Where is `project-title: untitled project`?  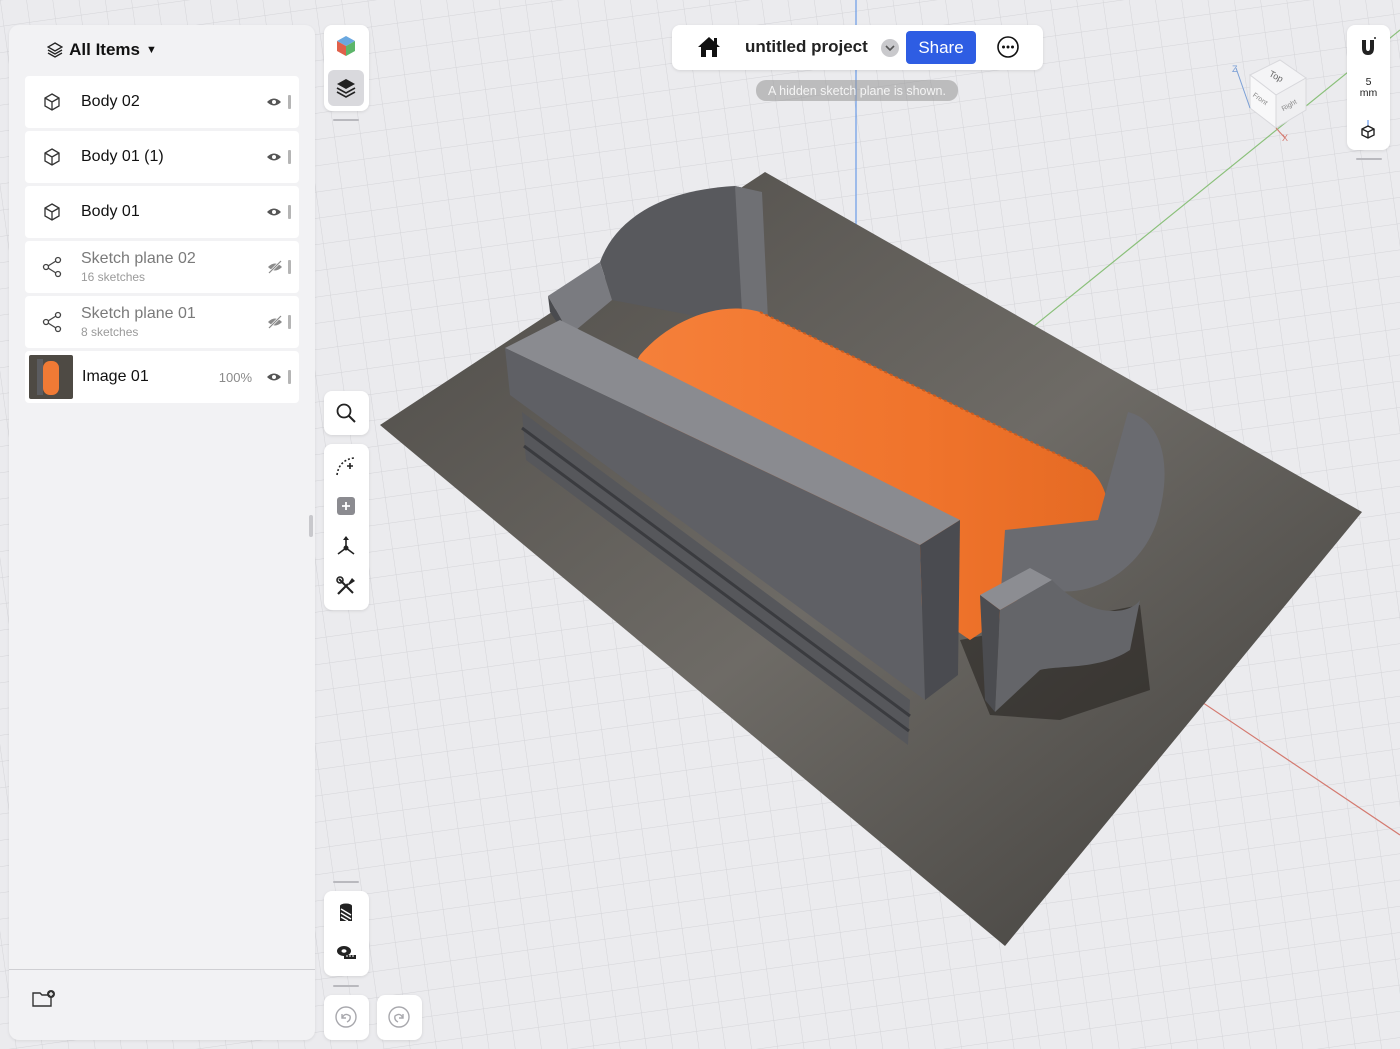 project-title: untitled project is located at coordinates (806, 47).